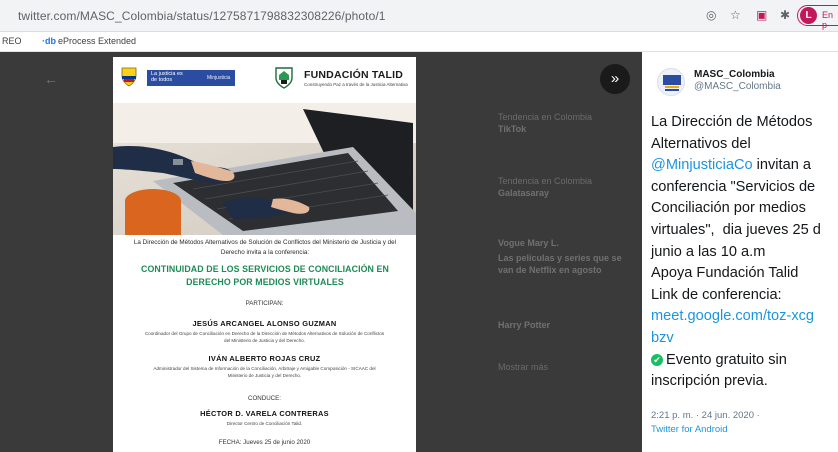 The image size is (838, 452). Describe the element at coordinates (264, 398) in the screenshot. I see `conduce-label: CONDUCE:` at that location.